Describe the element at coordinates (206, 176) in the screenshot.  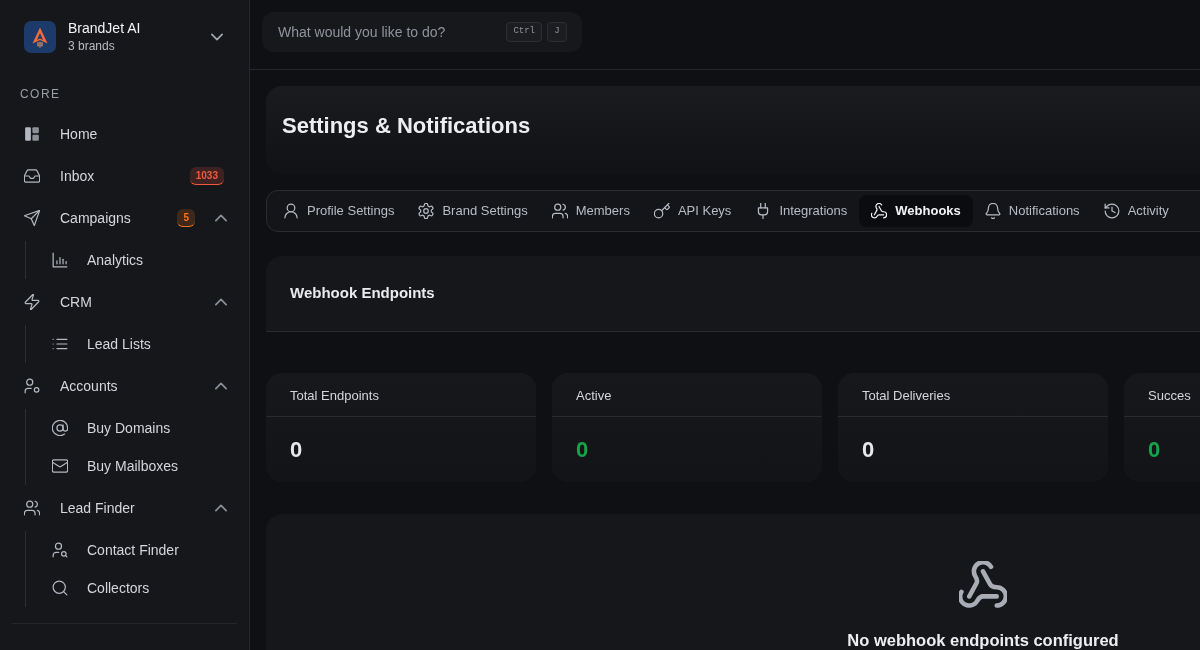
I see `count-badge: 1033` at that location.